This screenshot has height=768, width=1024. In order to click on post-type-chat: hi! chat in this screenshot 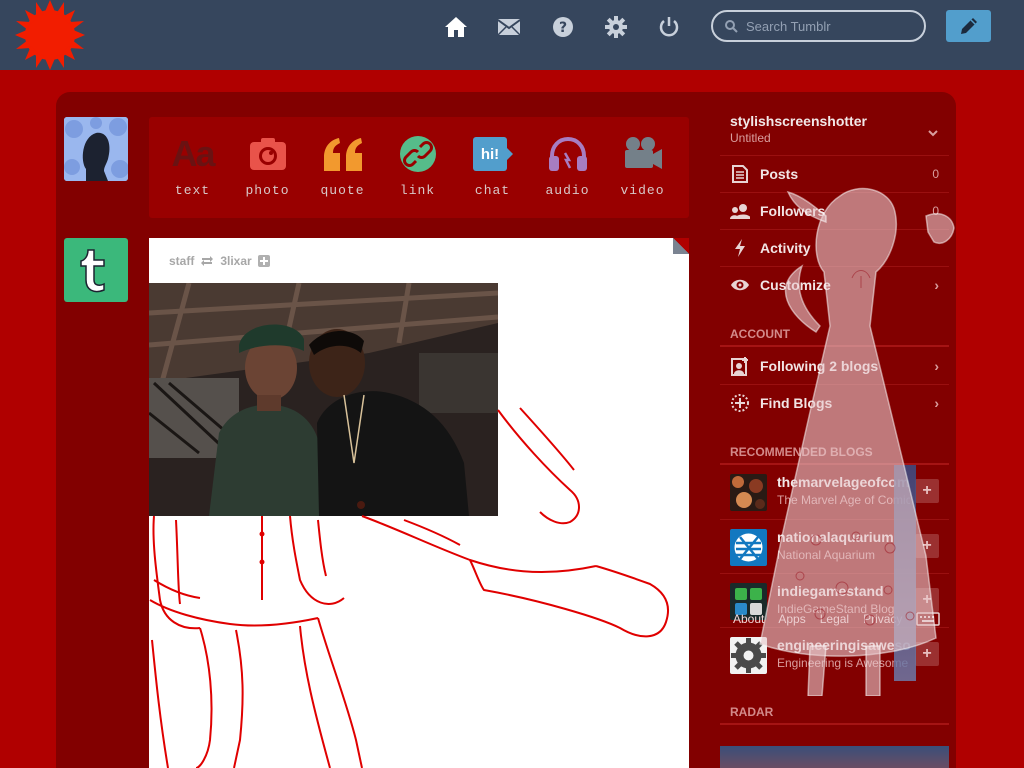, I will do `click(492, 164)`.